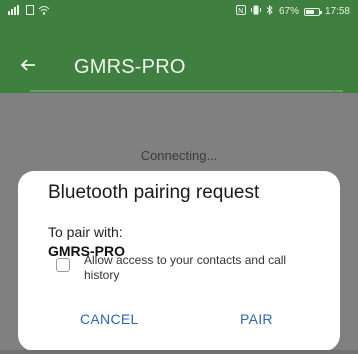 The image size is (358, 354). I want to click on status-bar: N 67% 17:58, so click(179, 11).